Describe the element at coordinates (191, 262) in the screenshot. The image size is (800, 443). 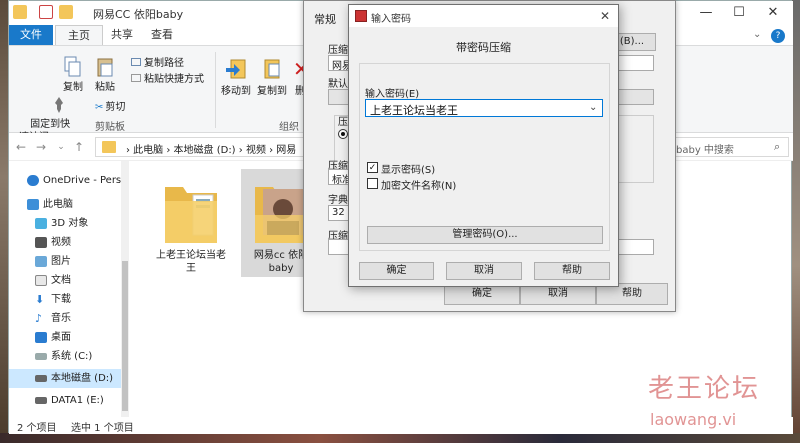
I see `file-item-label: 上老王论坛当老 王` at that location.